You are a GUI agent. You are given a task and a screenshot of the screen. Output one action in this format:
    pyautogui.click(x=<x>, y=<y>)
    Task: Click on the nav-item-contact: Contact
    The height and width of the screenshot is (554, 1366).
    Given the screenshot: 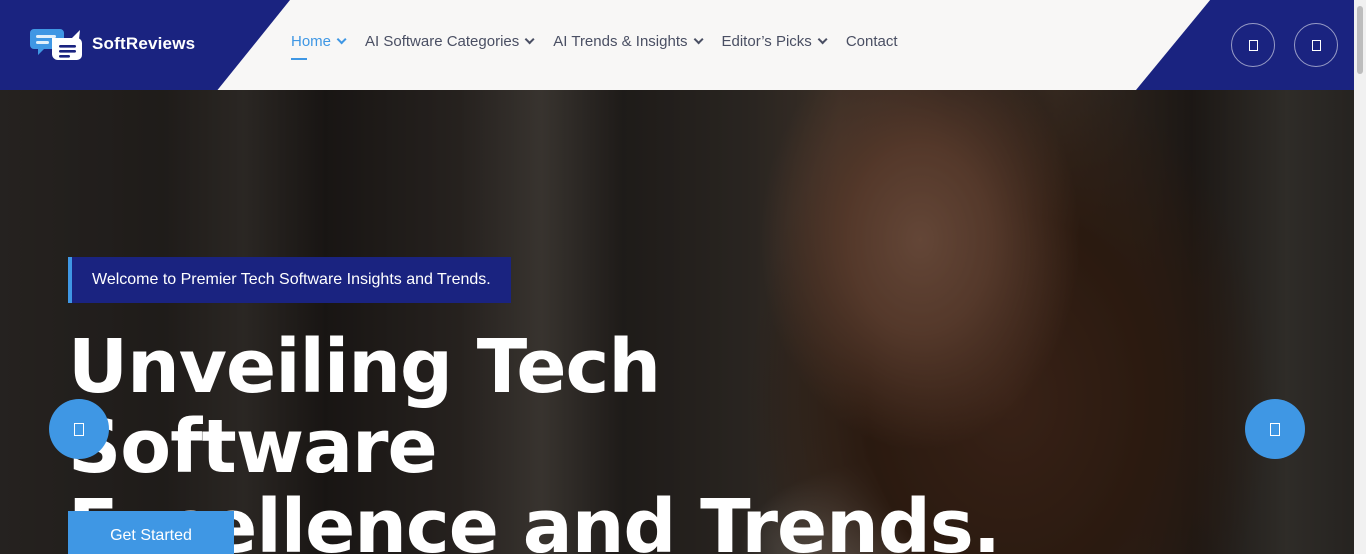 What is the action you would take?
    pyautogui.click(x=872, y=41)
    